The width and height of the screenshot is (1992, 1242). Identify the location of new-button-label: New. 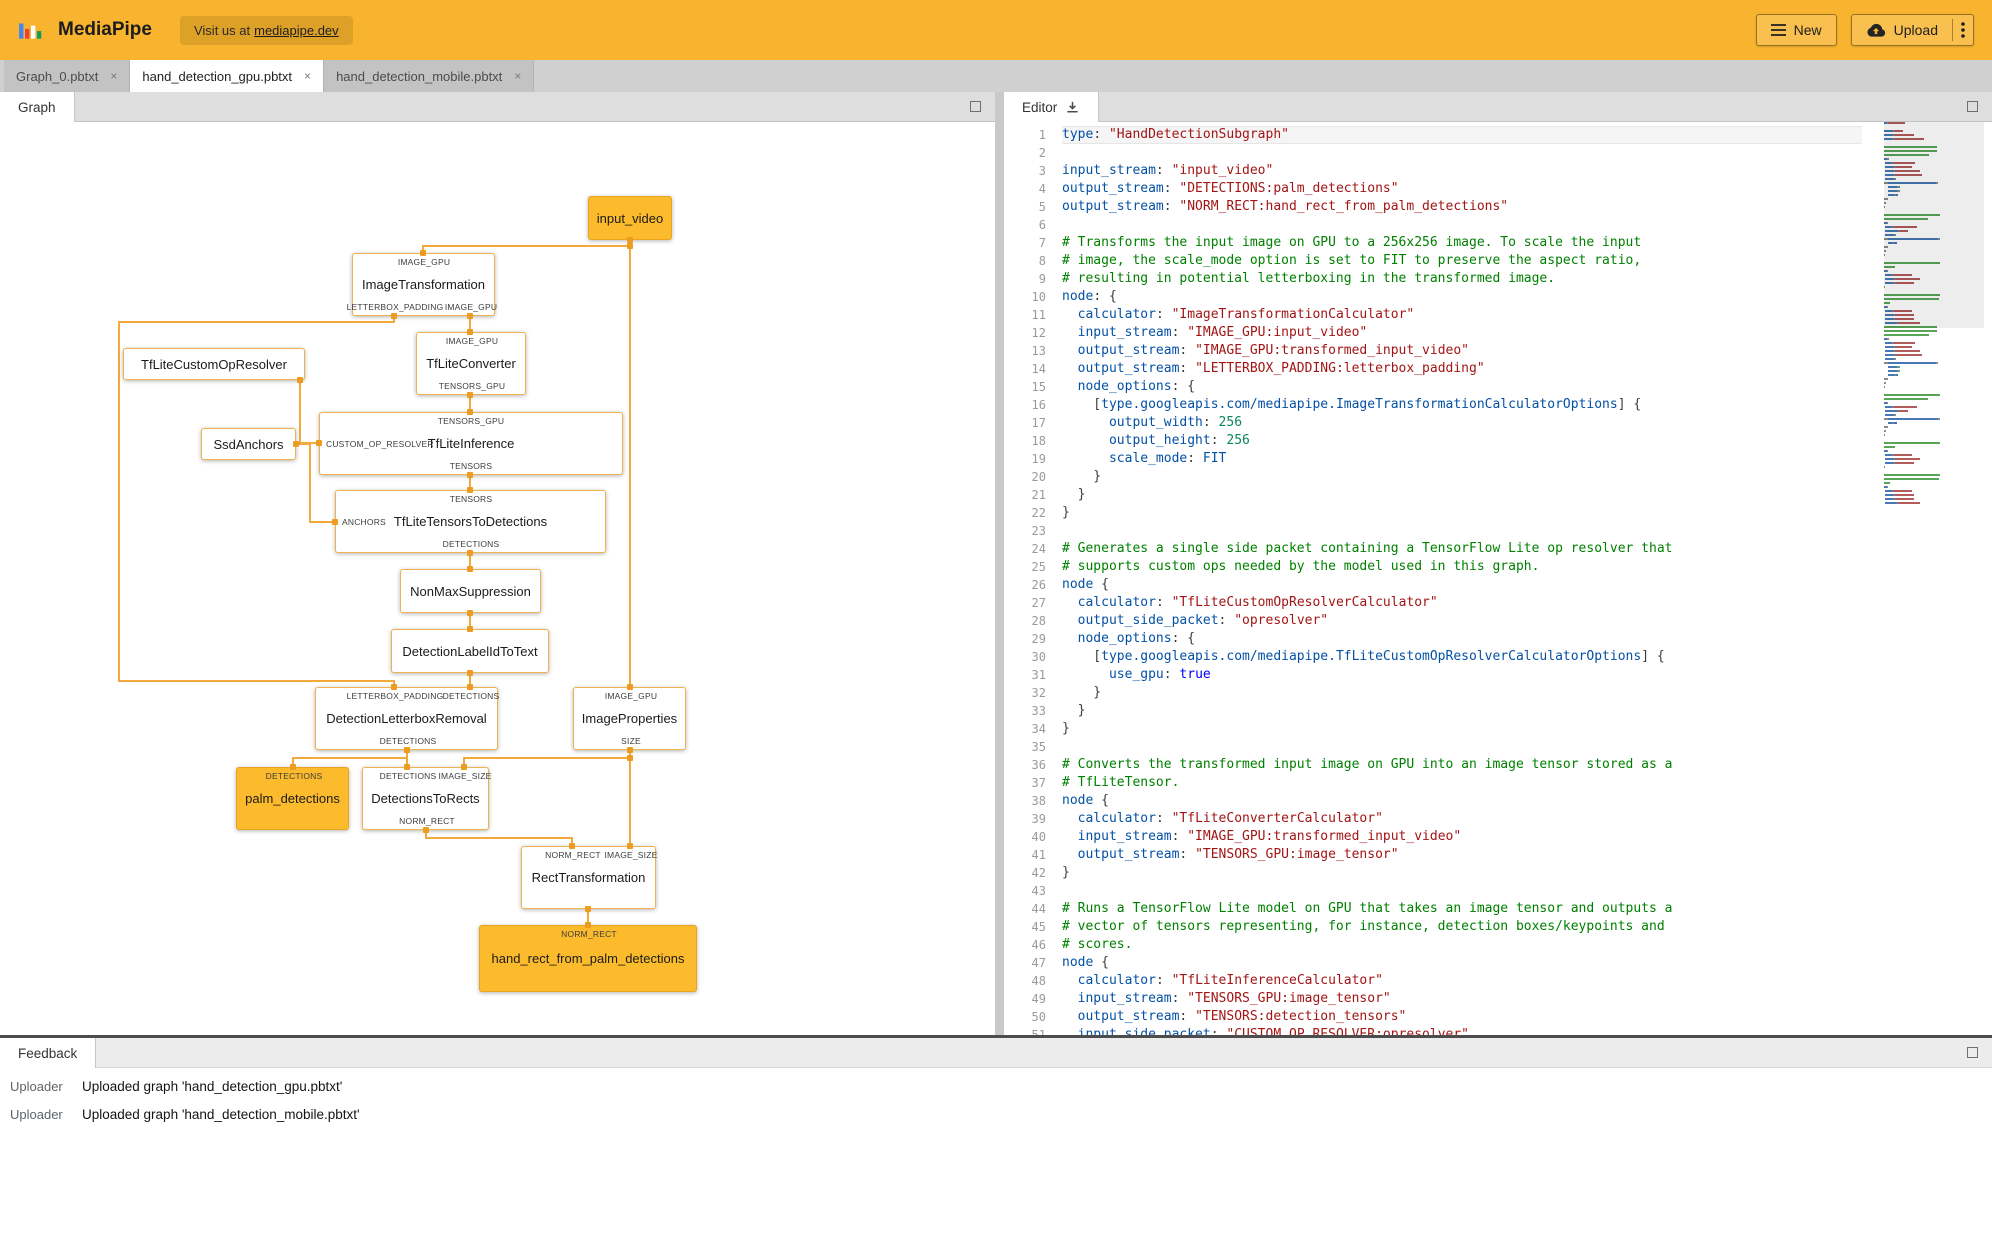
(1807, 30).